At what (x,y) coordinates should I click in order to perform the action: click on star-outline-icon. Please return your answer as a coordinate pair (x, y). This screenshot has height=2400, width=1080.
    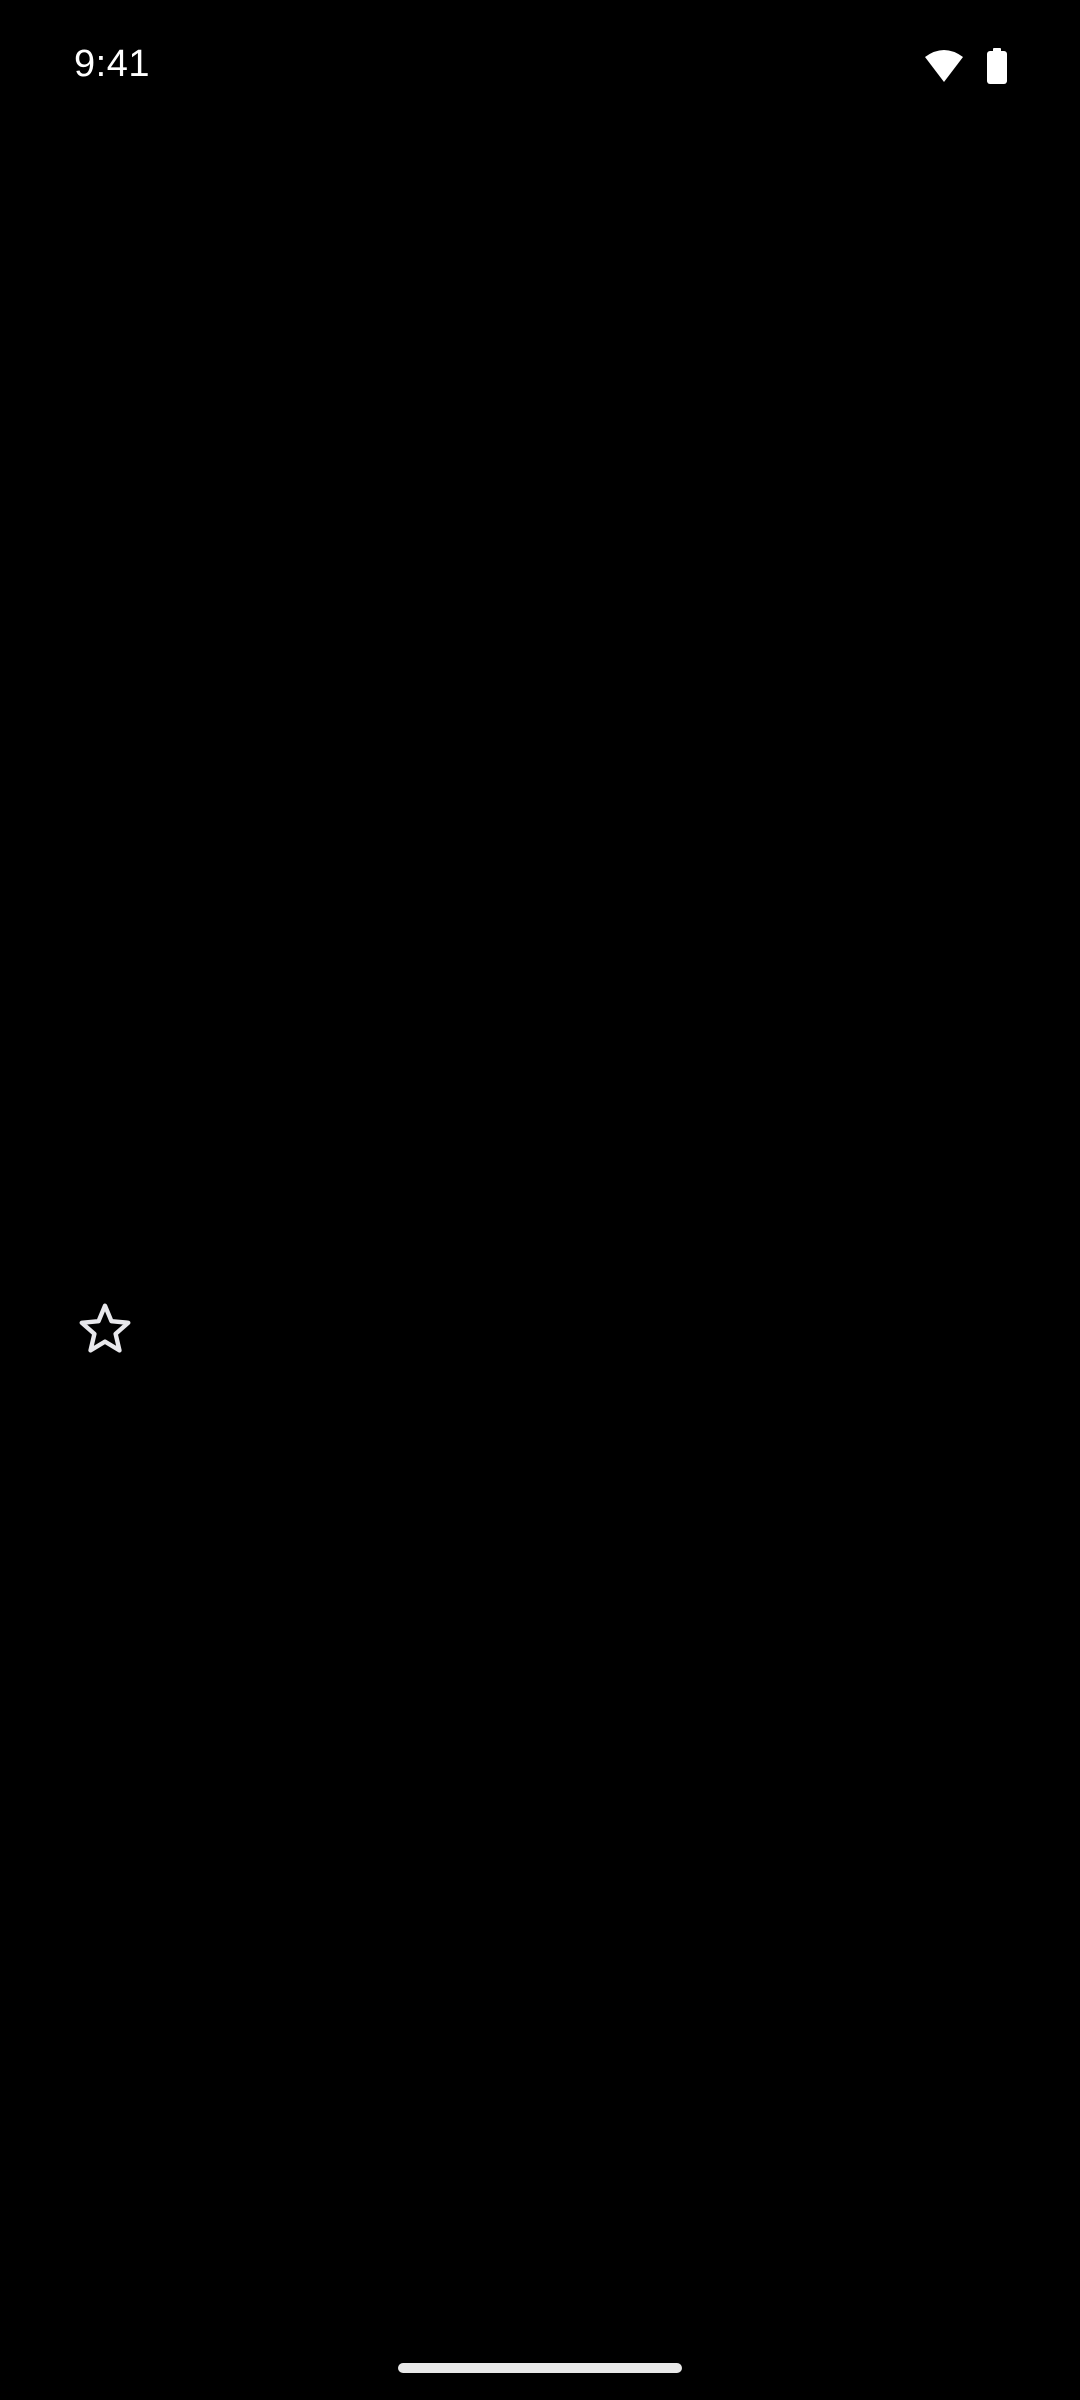
    Looking at the image, I should click on (105, 1328).